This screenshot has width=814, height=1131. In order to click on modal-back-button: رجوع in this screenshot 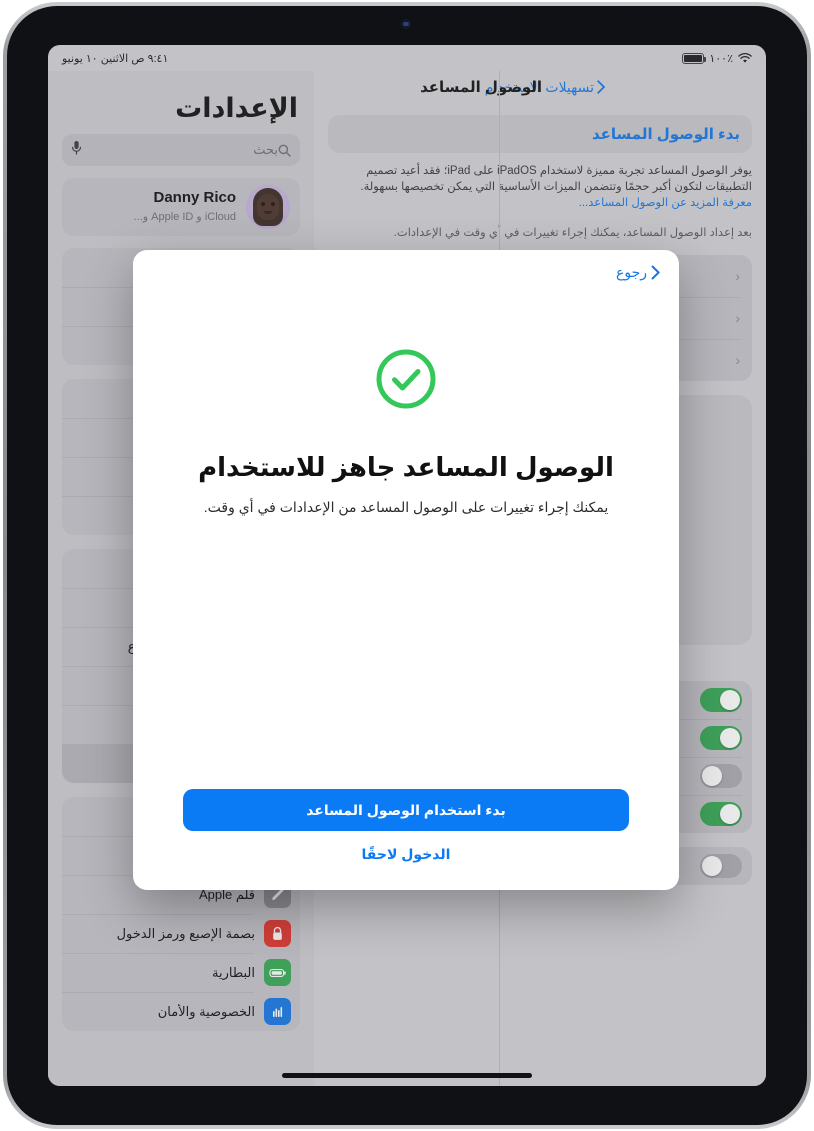, I will do `click(638, 272)`.